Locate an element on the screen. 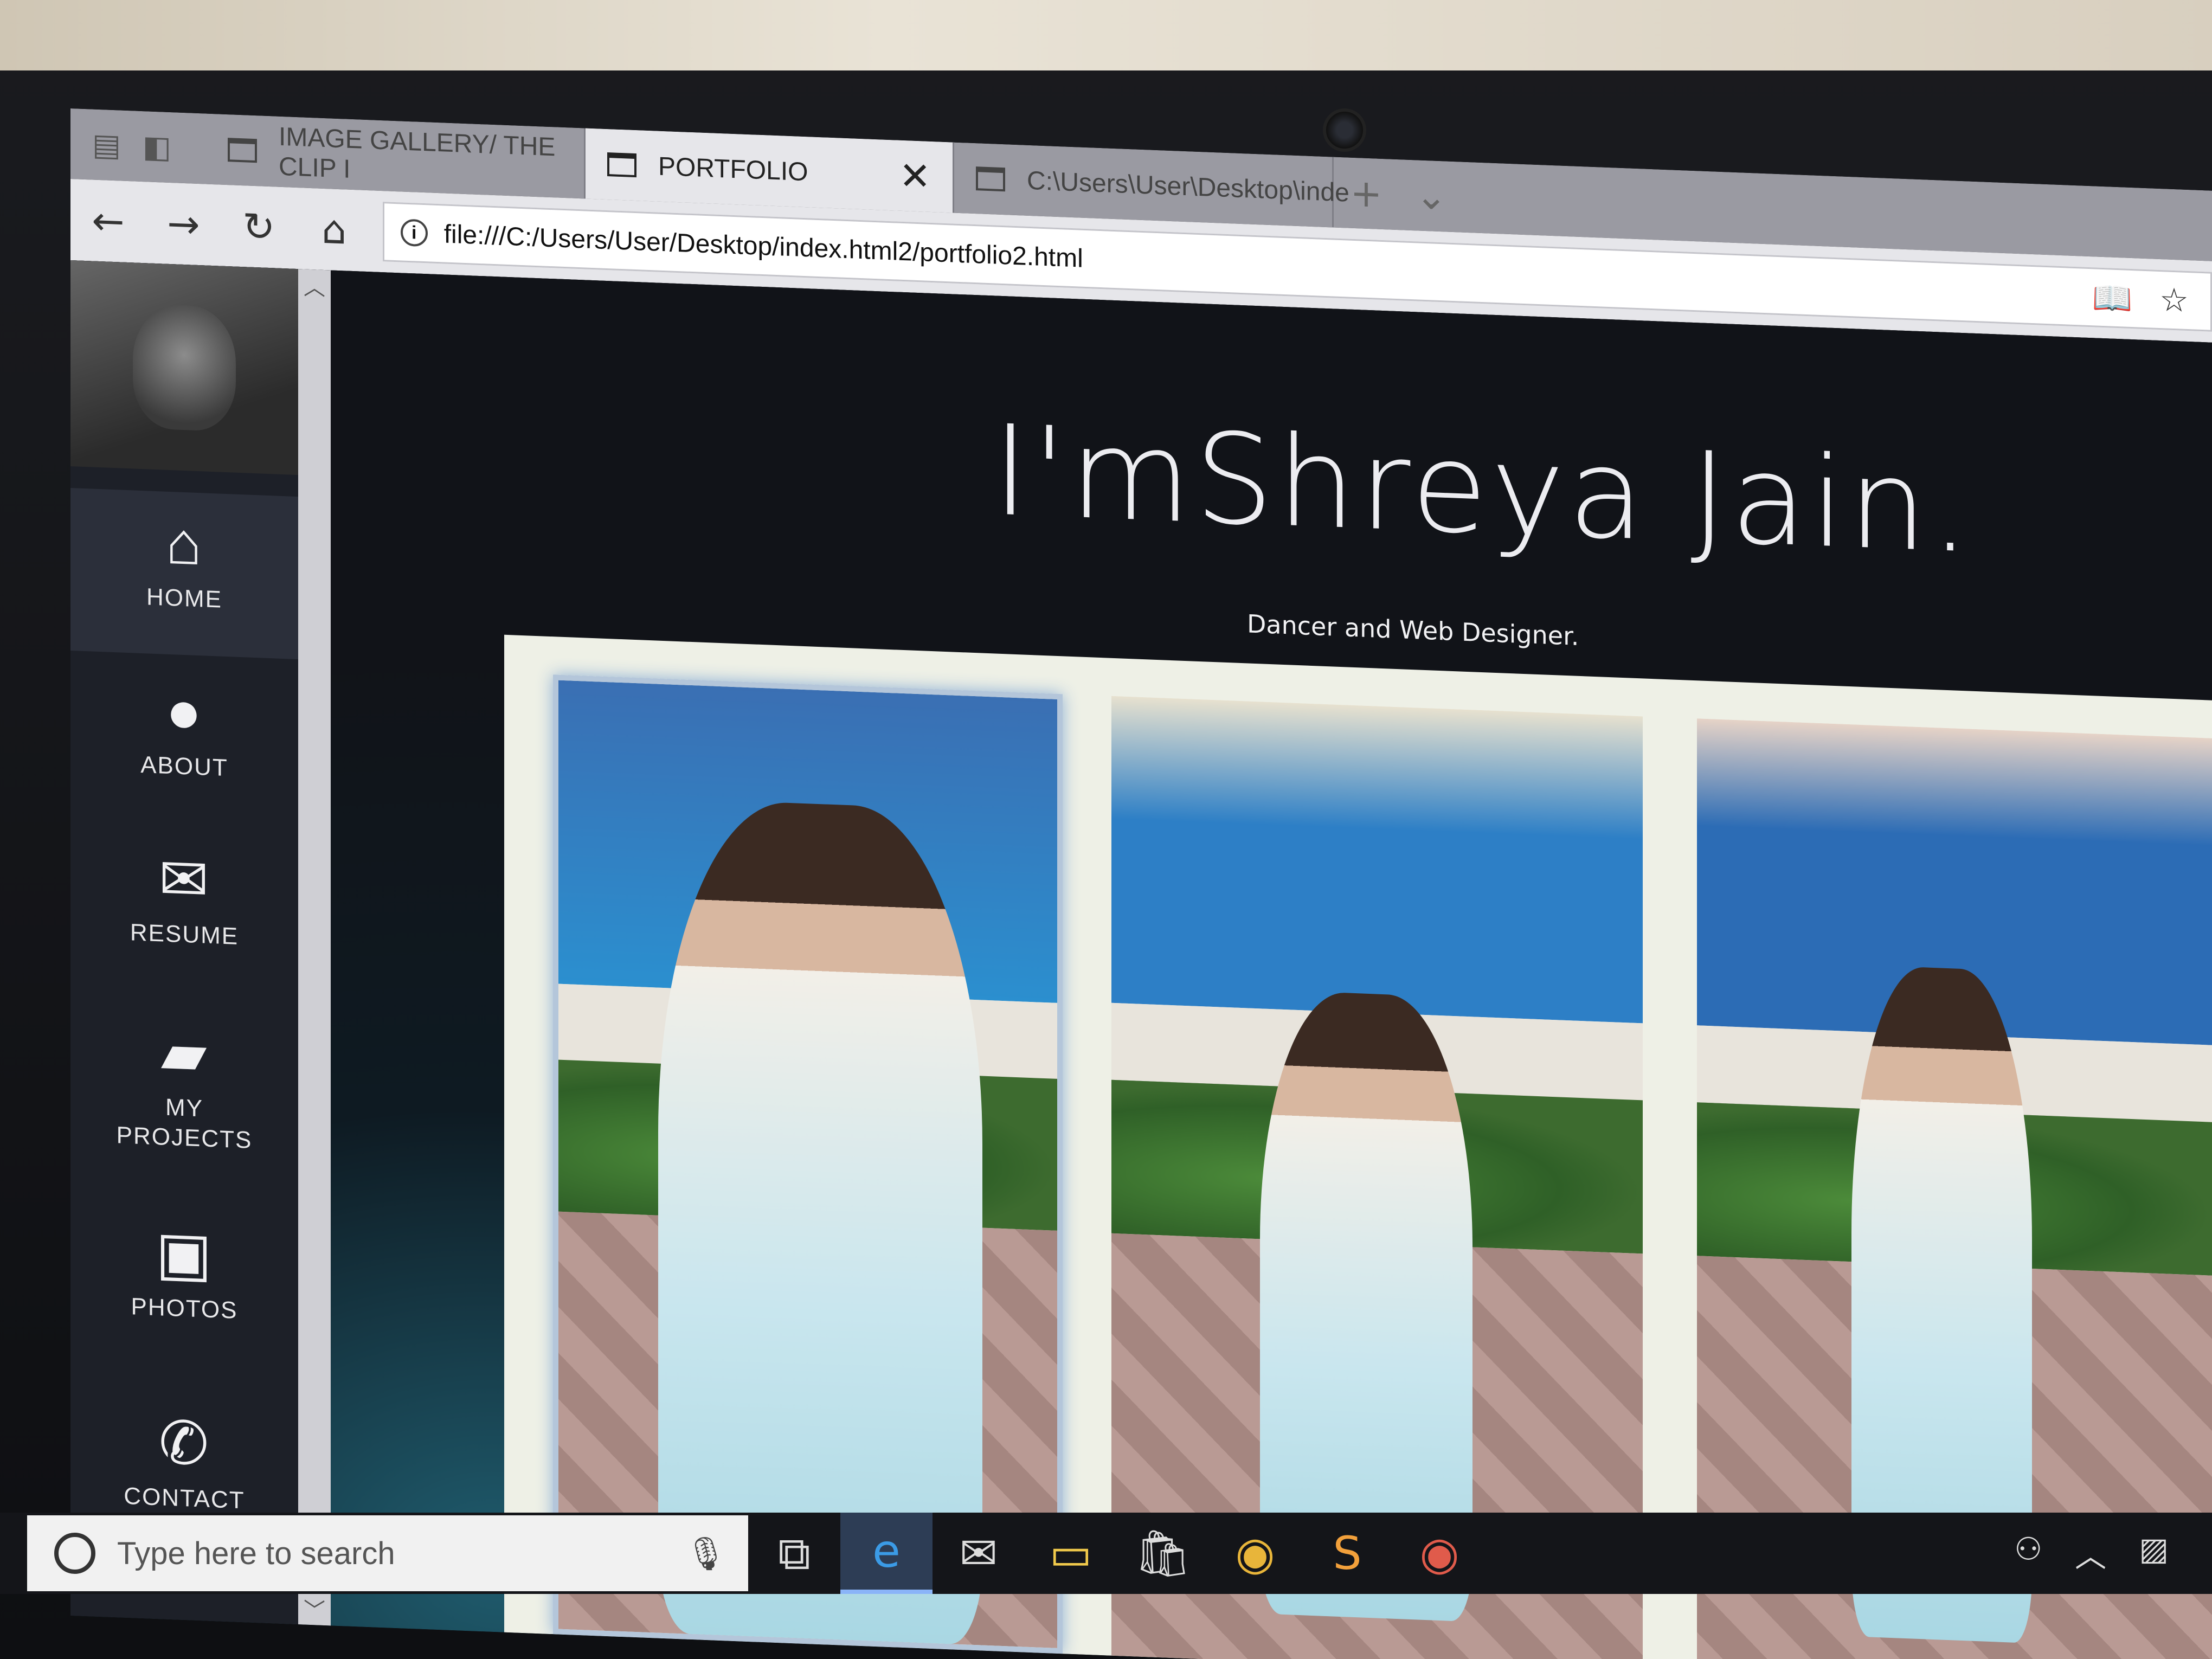 This screenshot has width=2212, height=1659. folder-icon: ▰ is located at coordinates (184, 1053).